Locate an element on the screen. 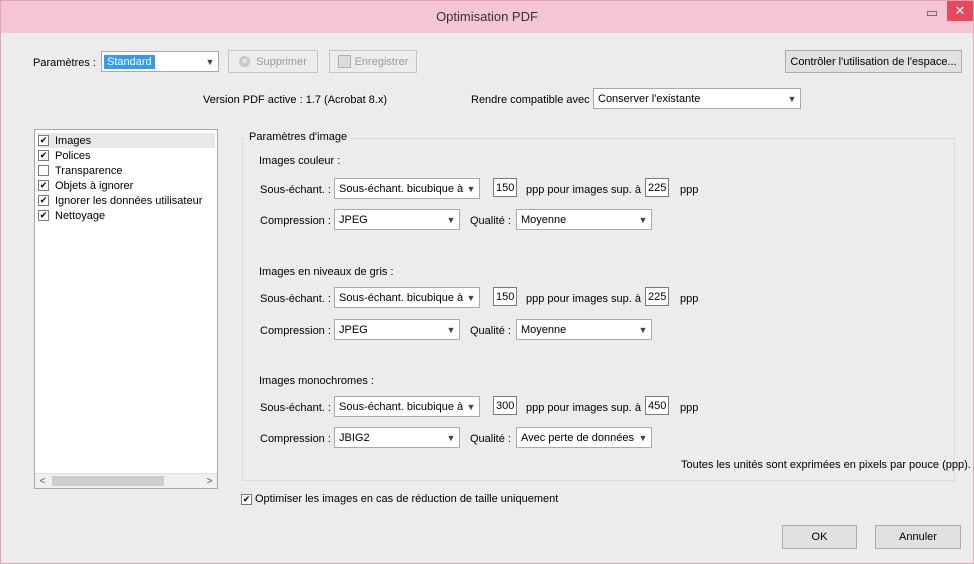 The image size is (974, 564). color-compression-label: Compression : is located at coordinates (295, 221).